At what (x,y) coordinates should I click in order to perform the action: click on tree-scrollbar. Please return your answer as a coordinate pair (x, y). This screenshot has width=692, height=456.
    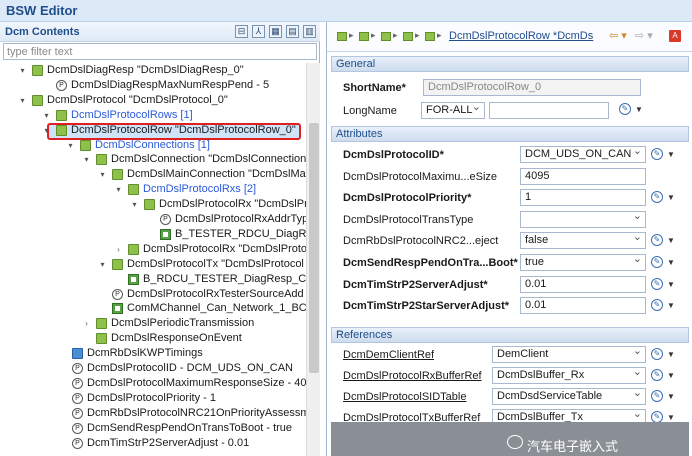
    Looking at the image, I should click on (313, 259).